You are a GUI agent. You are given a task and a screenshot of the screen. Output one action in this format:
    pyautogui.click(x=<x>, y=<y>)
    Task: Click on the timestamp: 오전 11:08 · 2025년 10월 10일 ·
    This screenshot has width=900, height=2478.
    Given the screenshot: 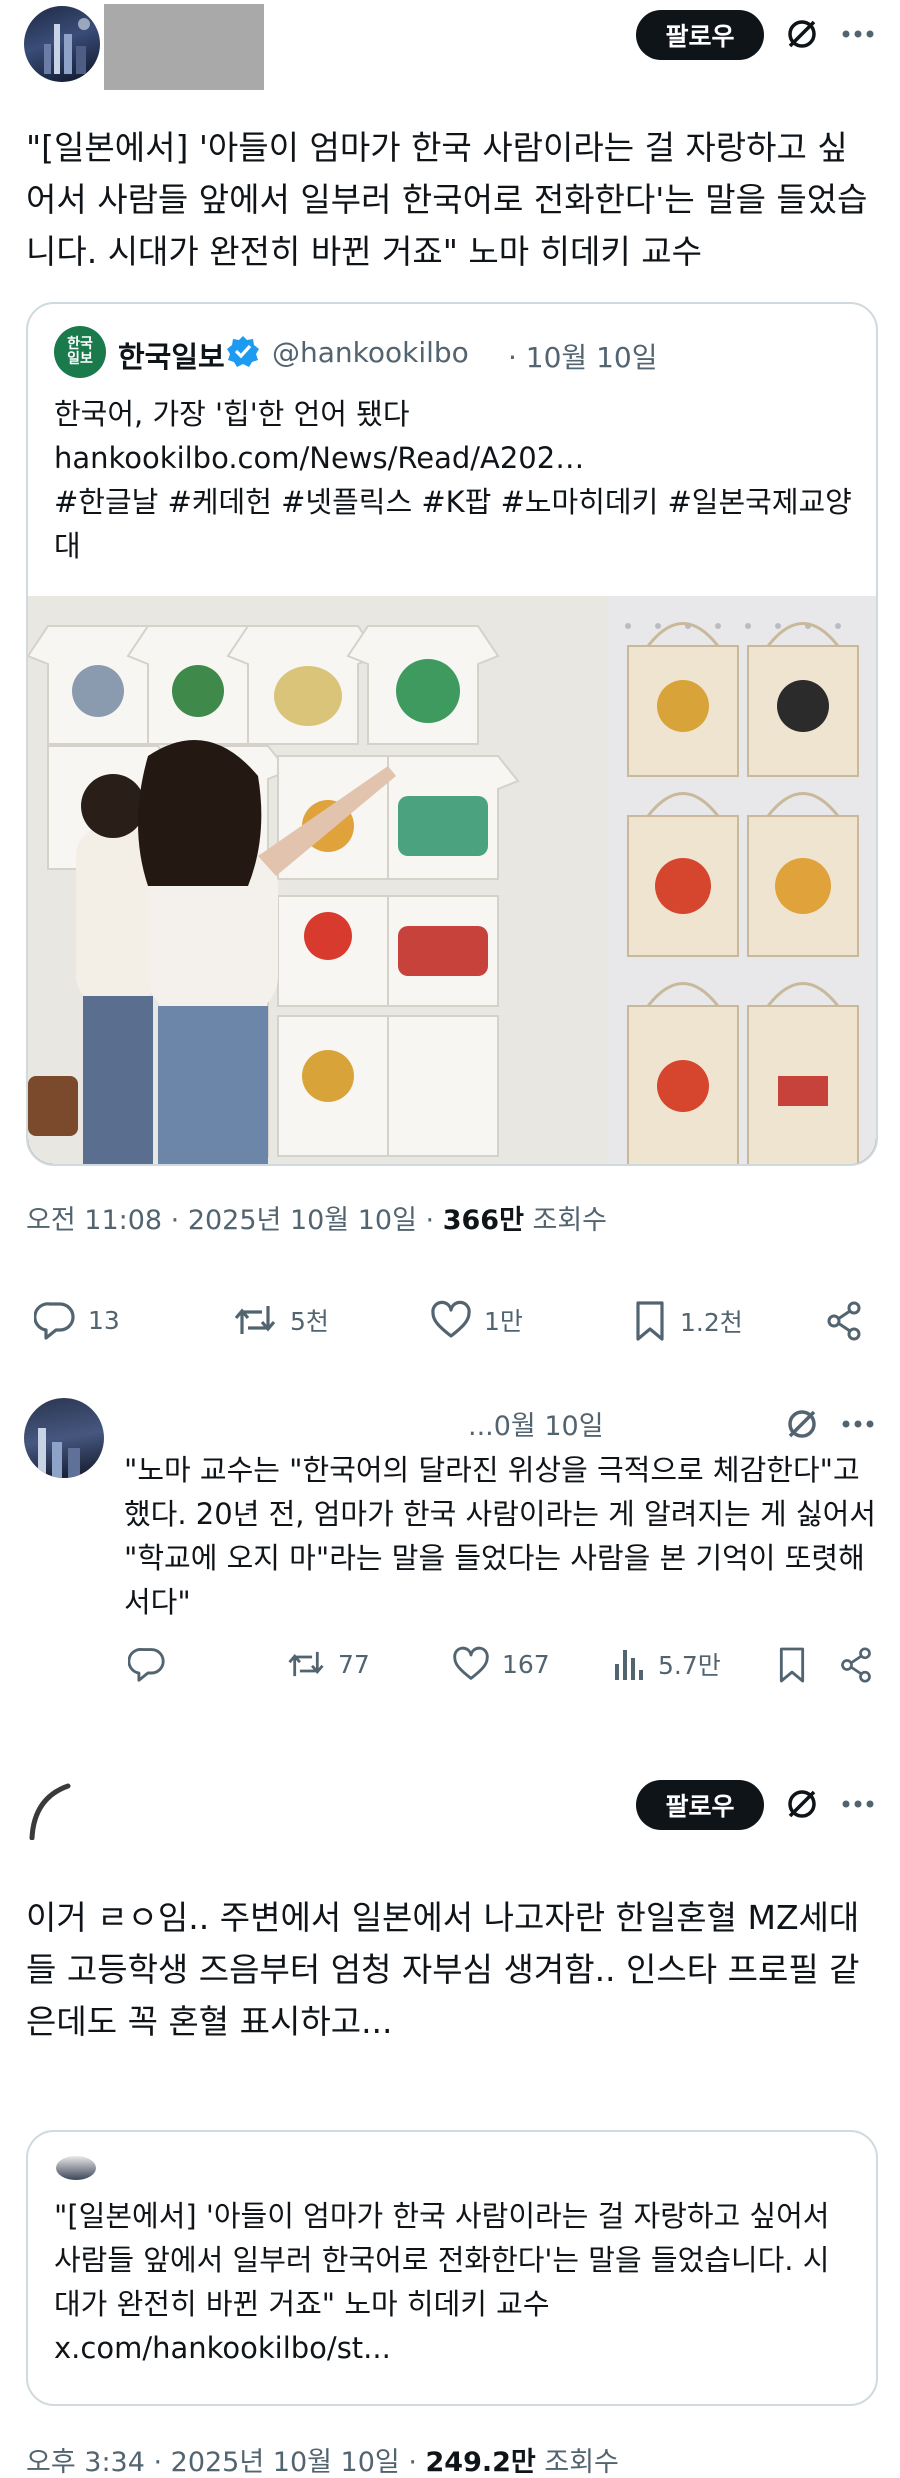 What is the action you would take?
    pyautogui.click(x=230, y=1220)
    